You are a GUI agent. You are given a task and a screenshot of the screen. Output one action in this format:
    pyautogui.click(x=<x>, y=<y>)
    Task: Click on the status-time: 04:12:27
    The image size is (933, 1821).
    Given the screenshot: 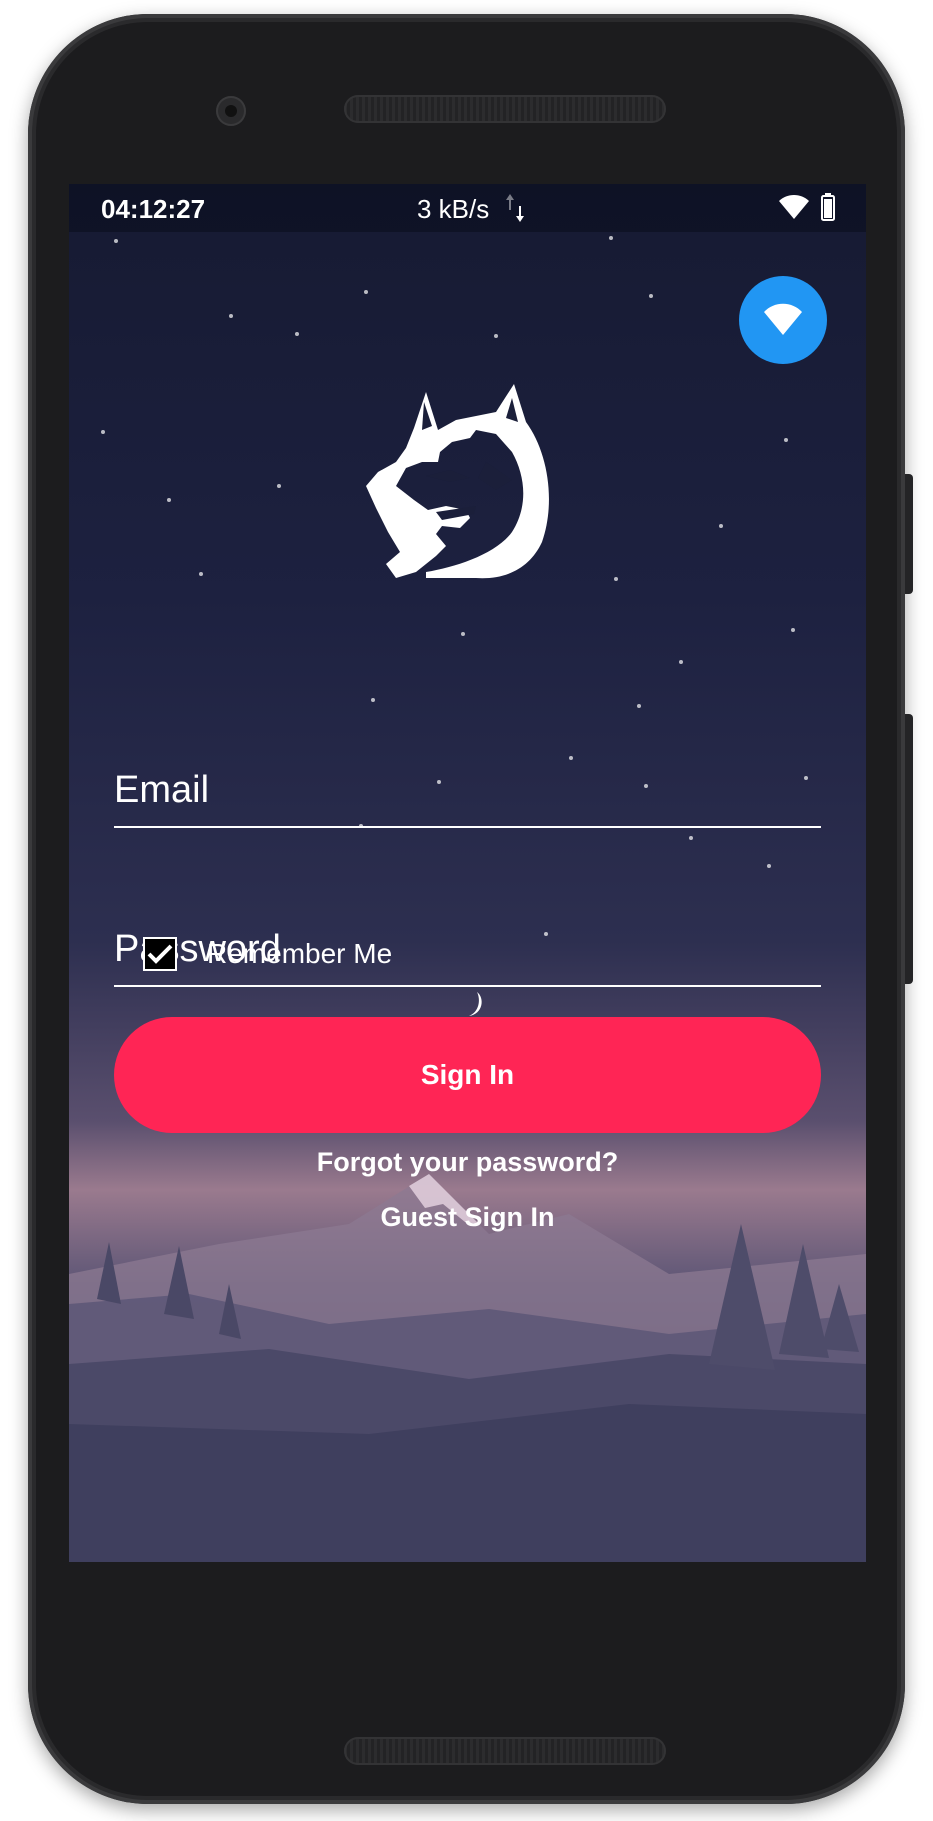 What is the action you would take?
    pyautogui.click(x=153, y=209)
    